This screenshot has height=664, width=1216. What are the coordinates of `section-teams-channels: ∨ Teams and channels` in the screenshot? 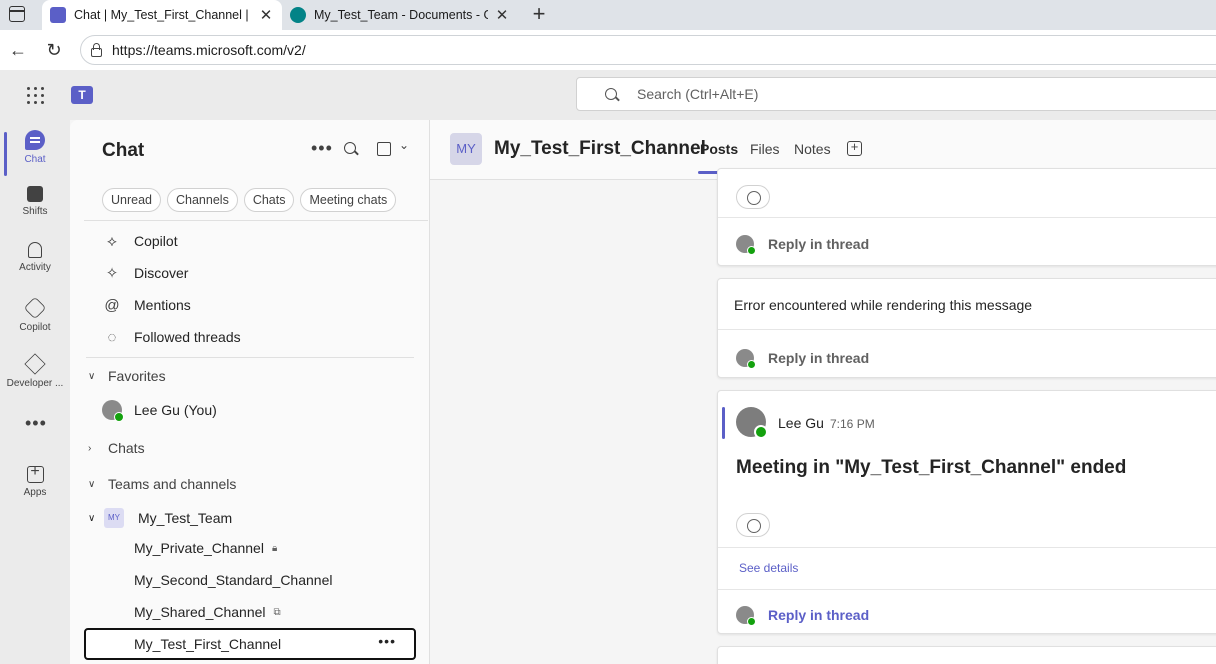 It's located at (161, 484).